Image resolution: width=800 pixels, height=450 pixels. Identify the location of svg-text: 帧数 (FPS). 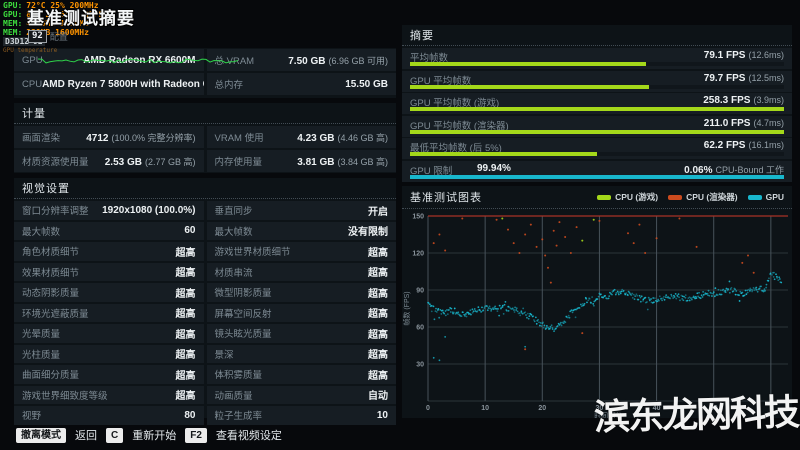
(406, 308).